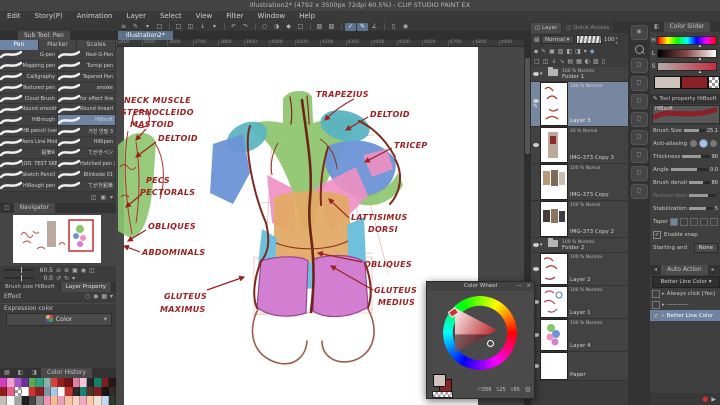 The image size is (720, 405). What do you see at coordinates (234, 16) in the screenshot?
I see `menu-filter: Filter` at bounding box center [234, 16].